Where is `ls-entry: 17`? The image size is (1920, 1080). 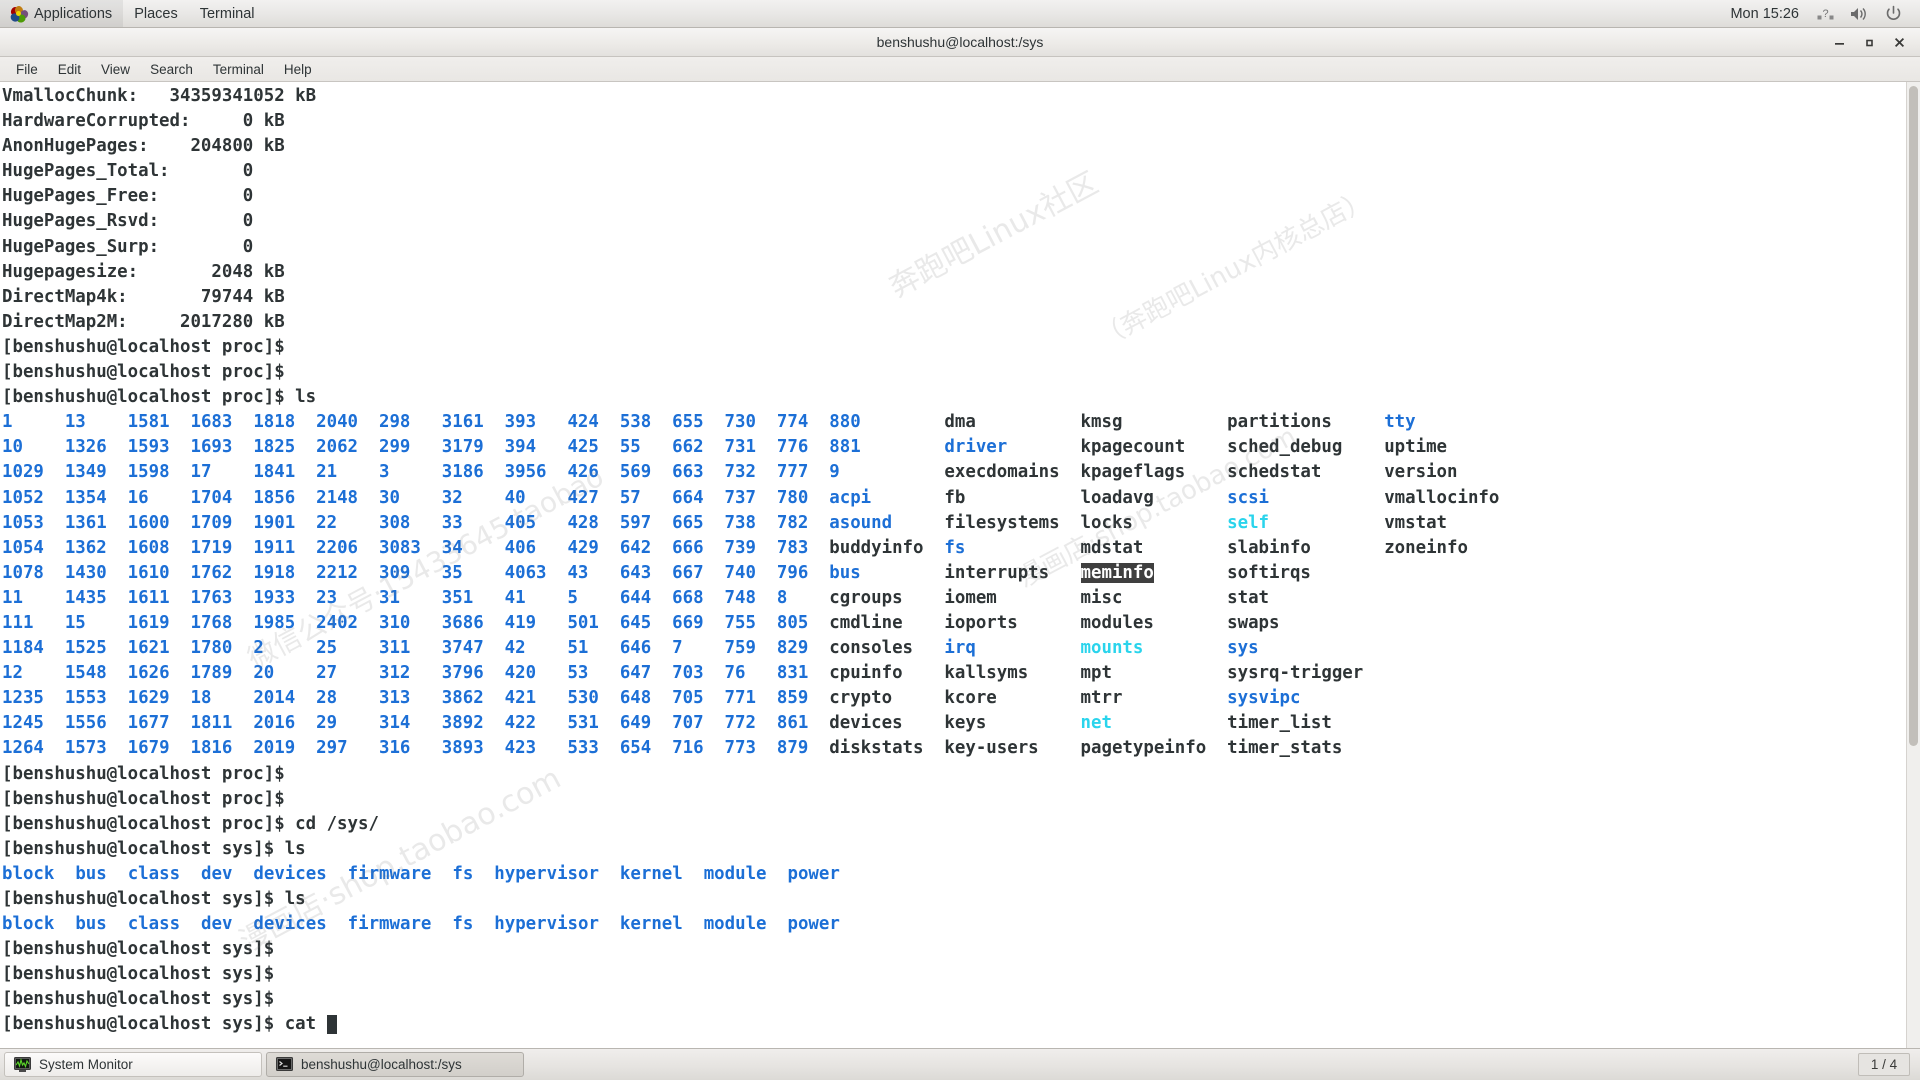
ls-entry: 17 is located at coordinates (222, 472).